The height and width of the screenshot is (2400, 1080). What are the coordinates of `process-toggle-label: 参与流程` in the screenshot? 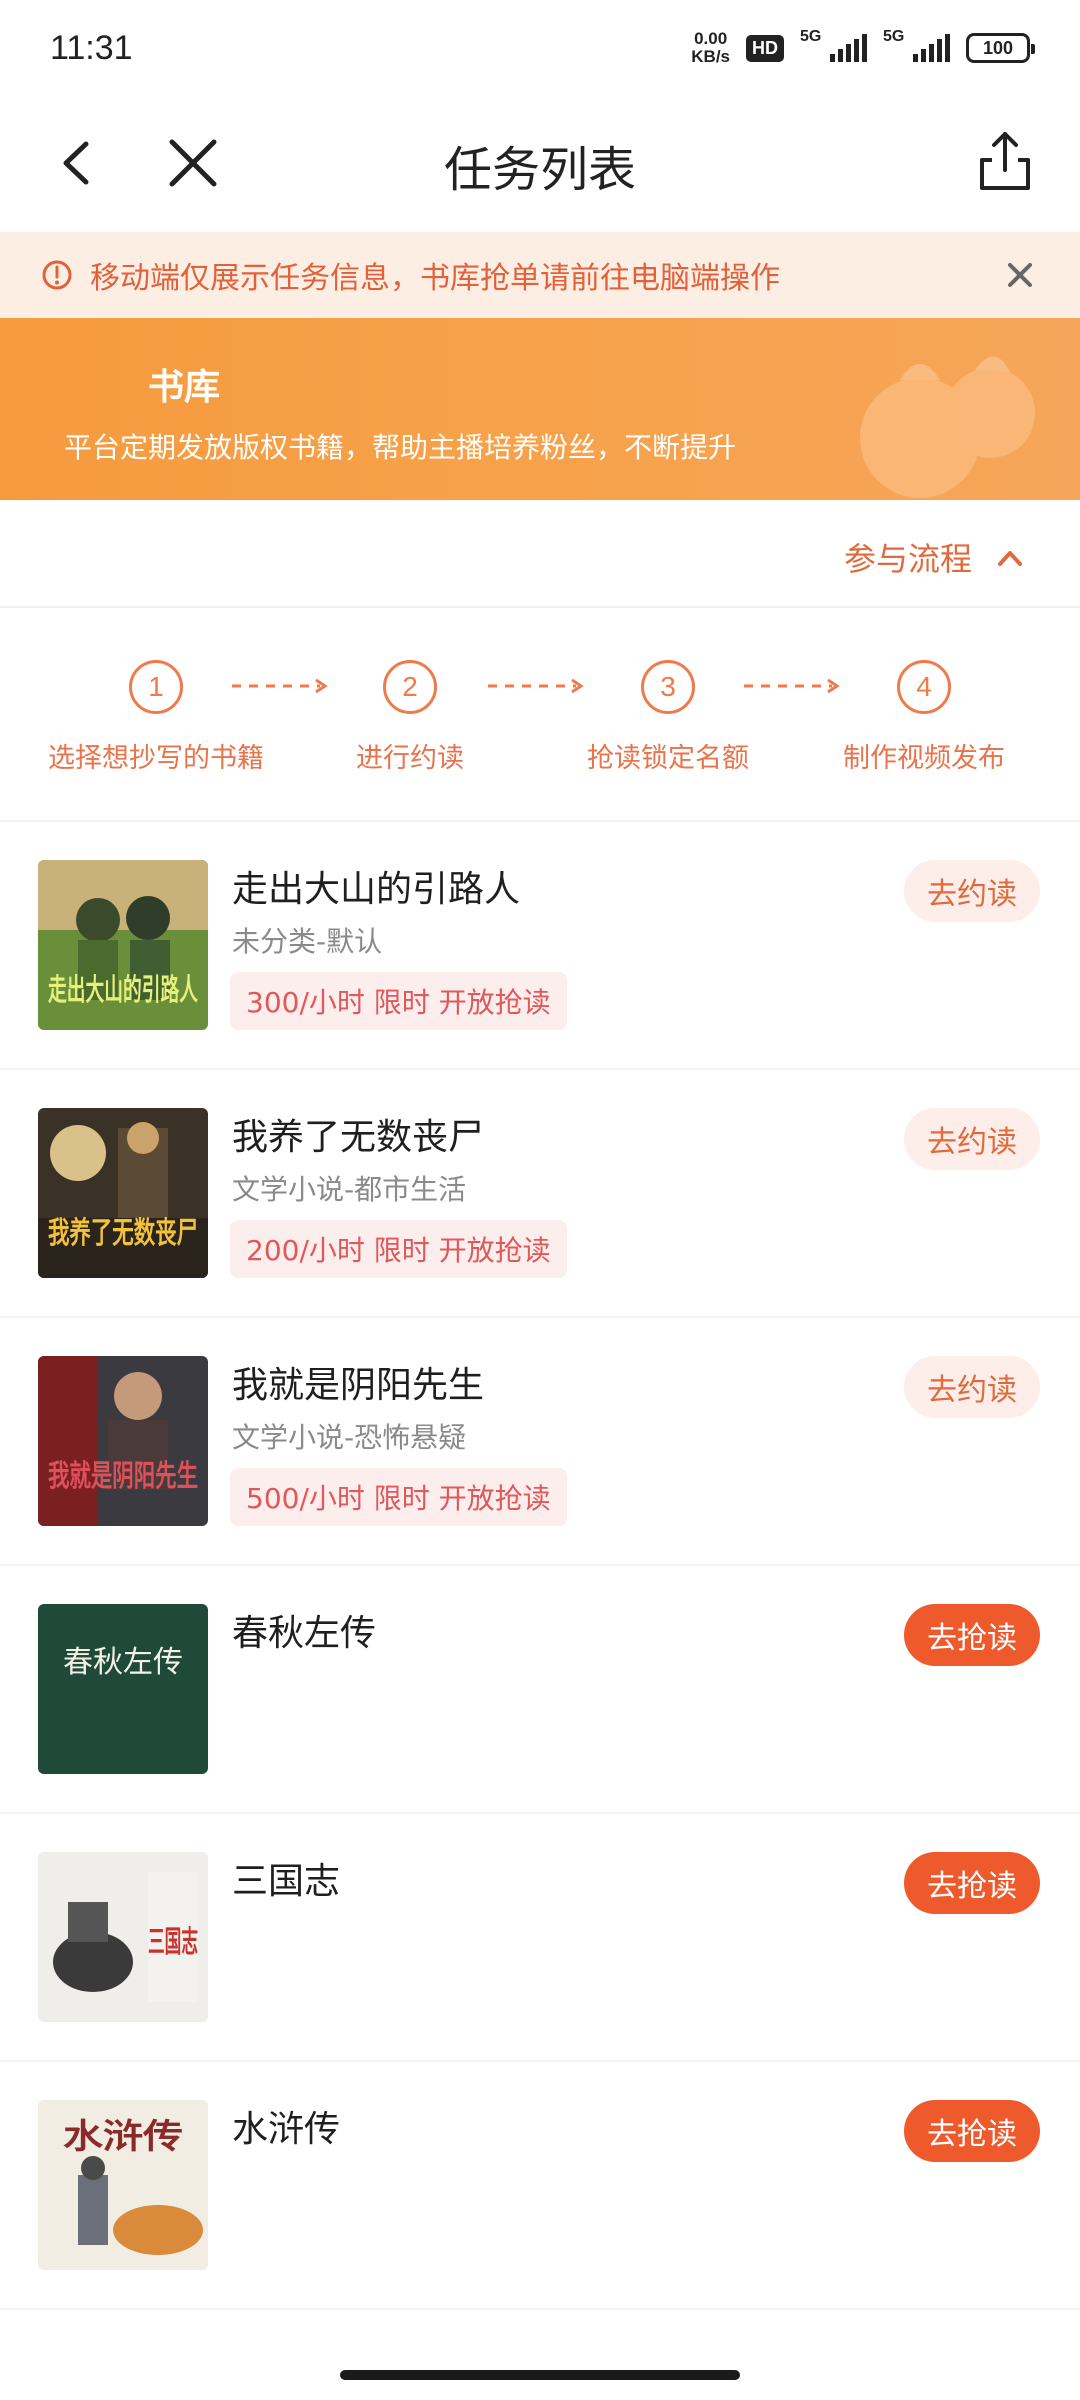 It's located at (908, 557).